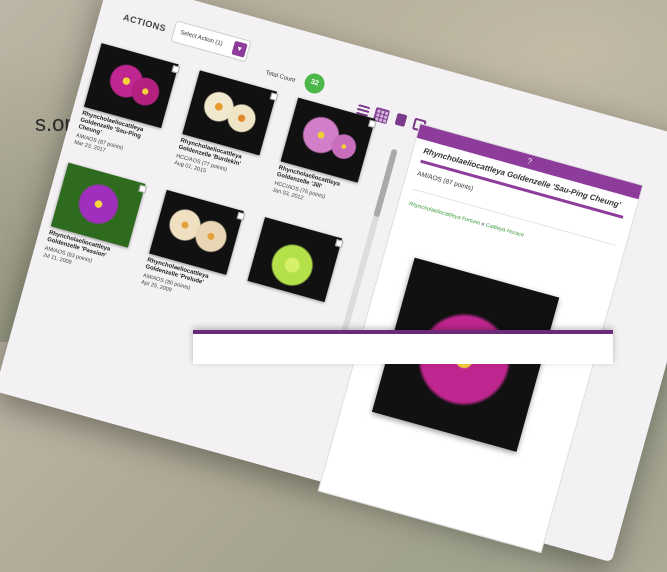  Describe the element at coordinates (280, 77) in the screenshot. I see `total-count-label: Total Count` at that location.